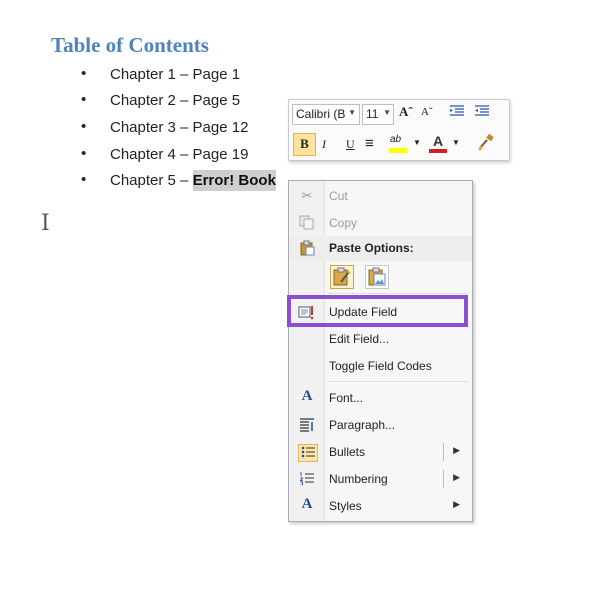  What do you see at coordinates (308, 453) in the screenshot?
I see `bullets-icon` at bounding box center [308, 453].